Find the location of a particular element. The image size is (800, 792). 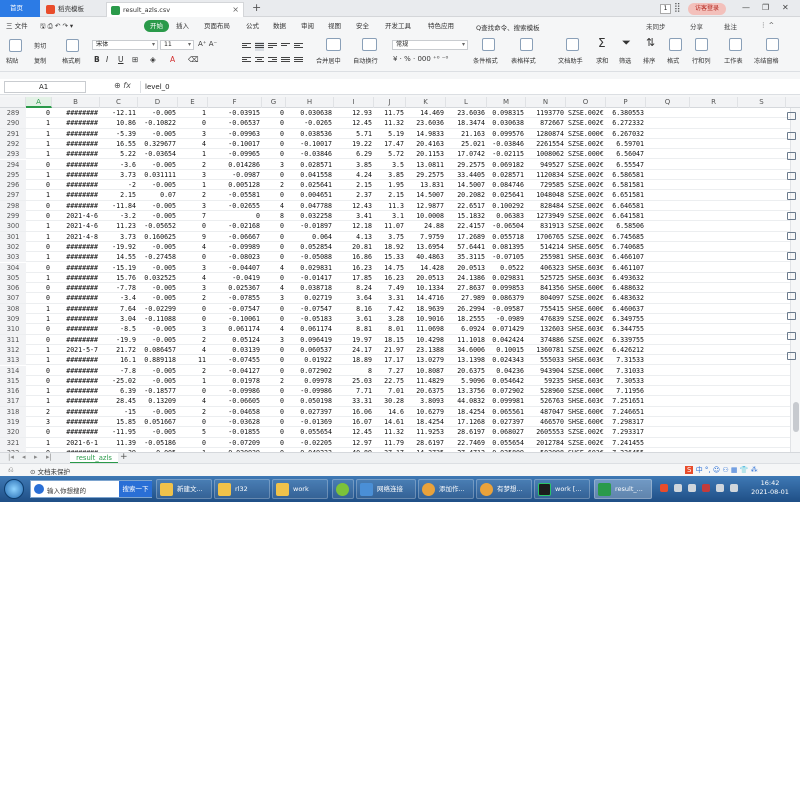

table-cell: 7.42 is located at coordinates (390, 309).